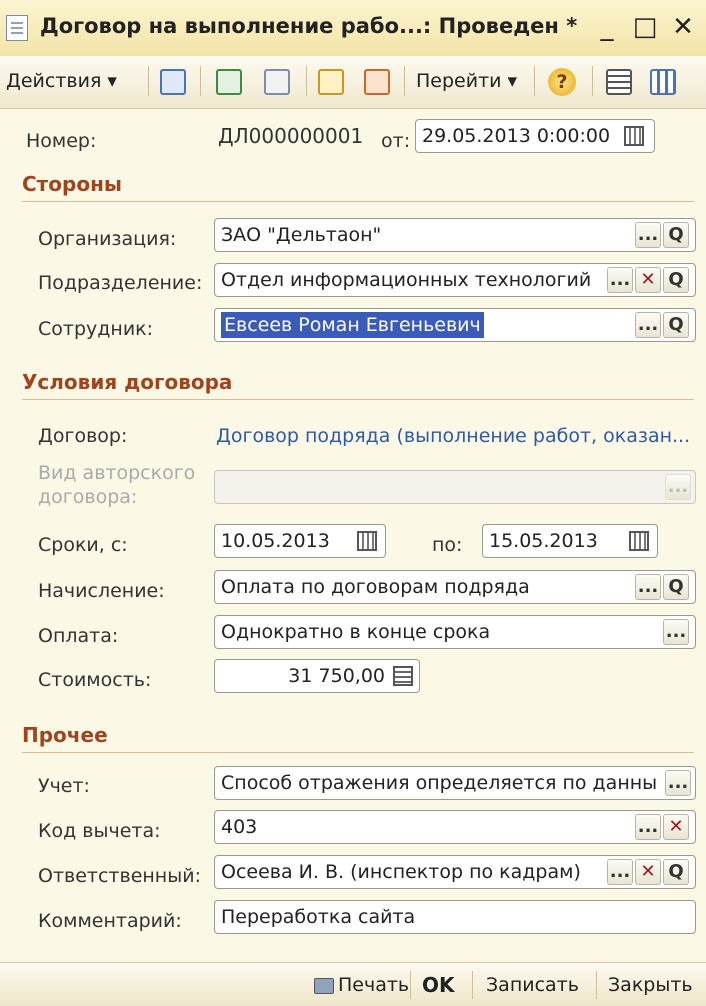 Image resolution: width=706 pixels, height=1006 pixels. What do you see at coordinates (396, 141) in the screenshot?
I see `date-label: от:` at bounding box center [396, 141].